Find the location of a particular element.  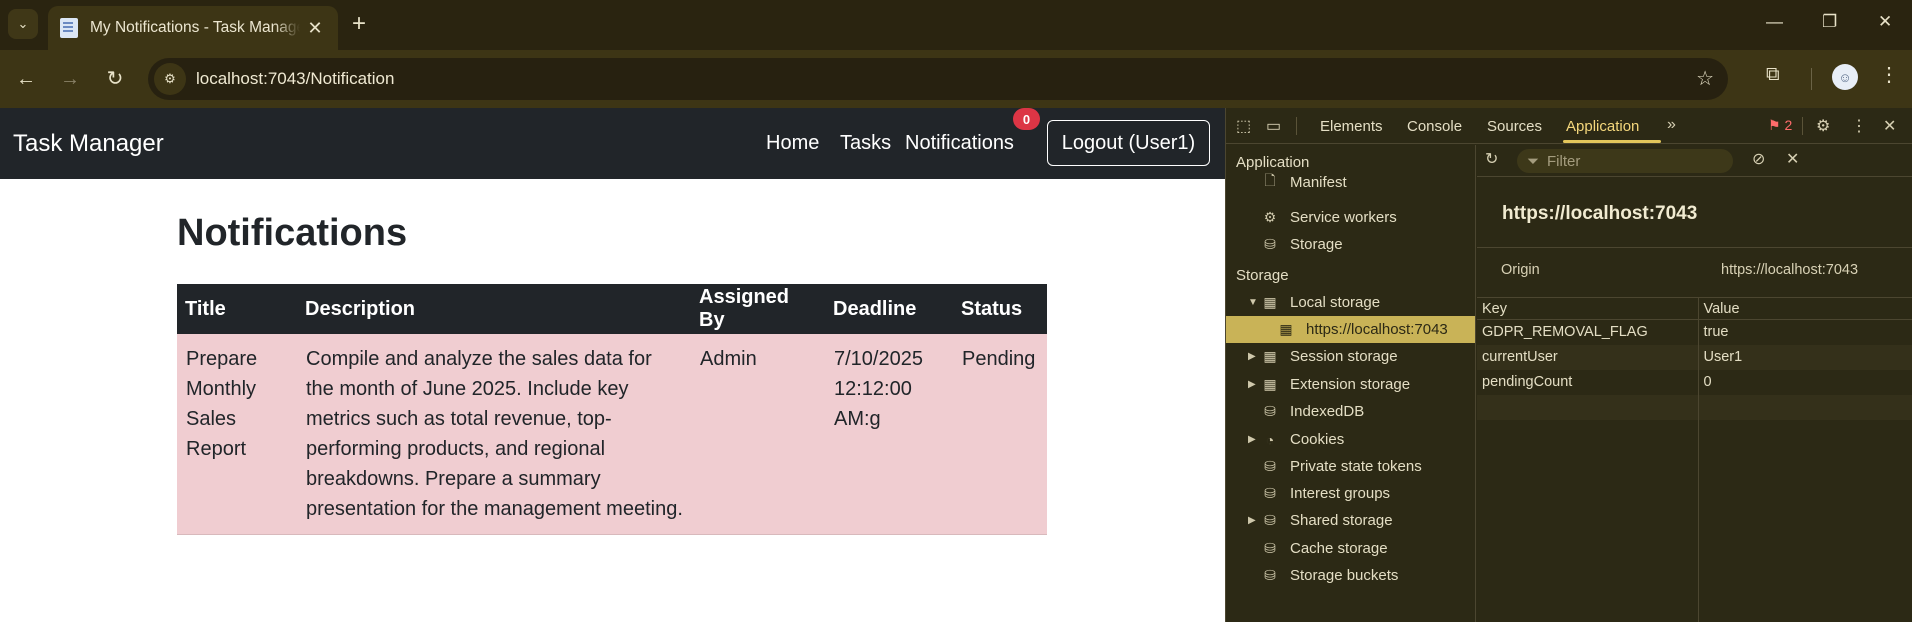

sidebar-item-extension-storage: ▶ ▦ Extension storage is located at coordinates (1350, 384).